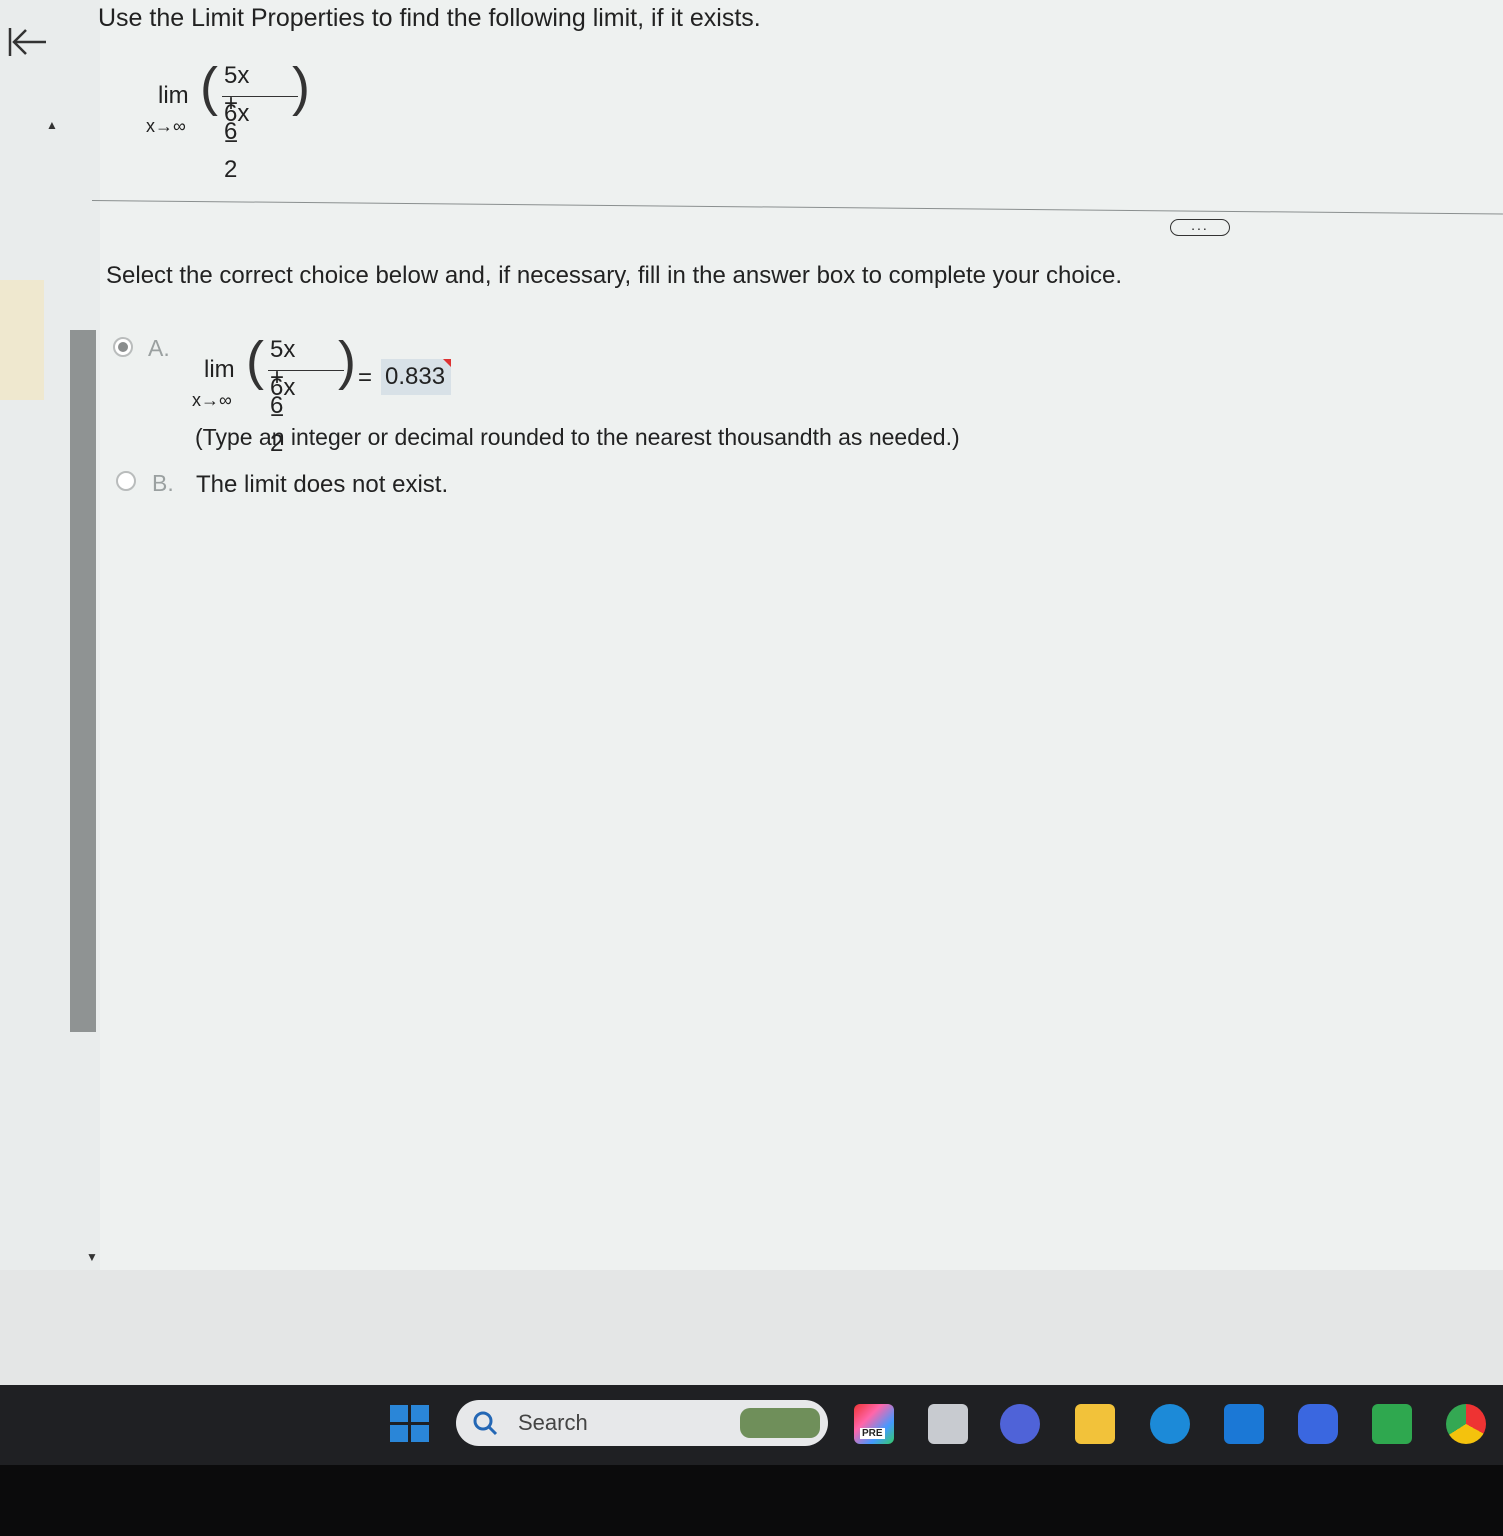 The width and height of the screenshot is (1503, 1536). Describe the element at coordinates (553, 1422) in the screenshot. I see `search-label: Search` at that location.